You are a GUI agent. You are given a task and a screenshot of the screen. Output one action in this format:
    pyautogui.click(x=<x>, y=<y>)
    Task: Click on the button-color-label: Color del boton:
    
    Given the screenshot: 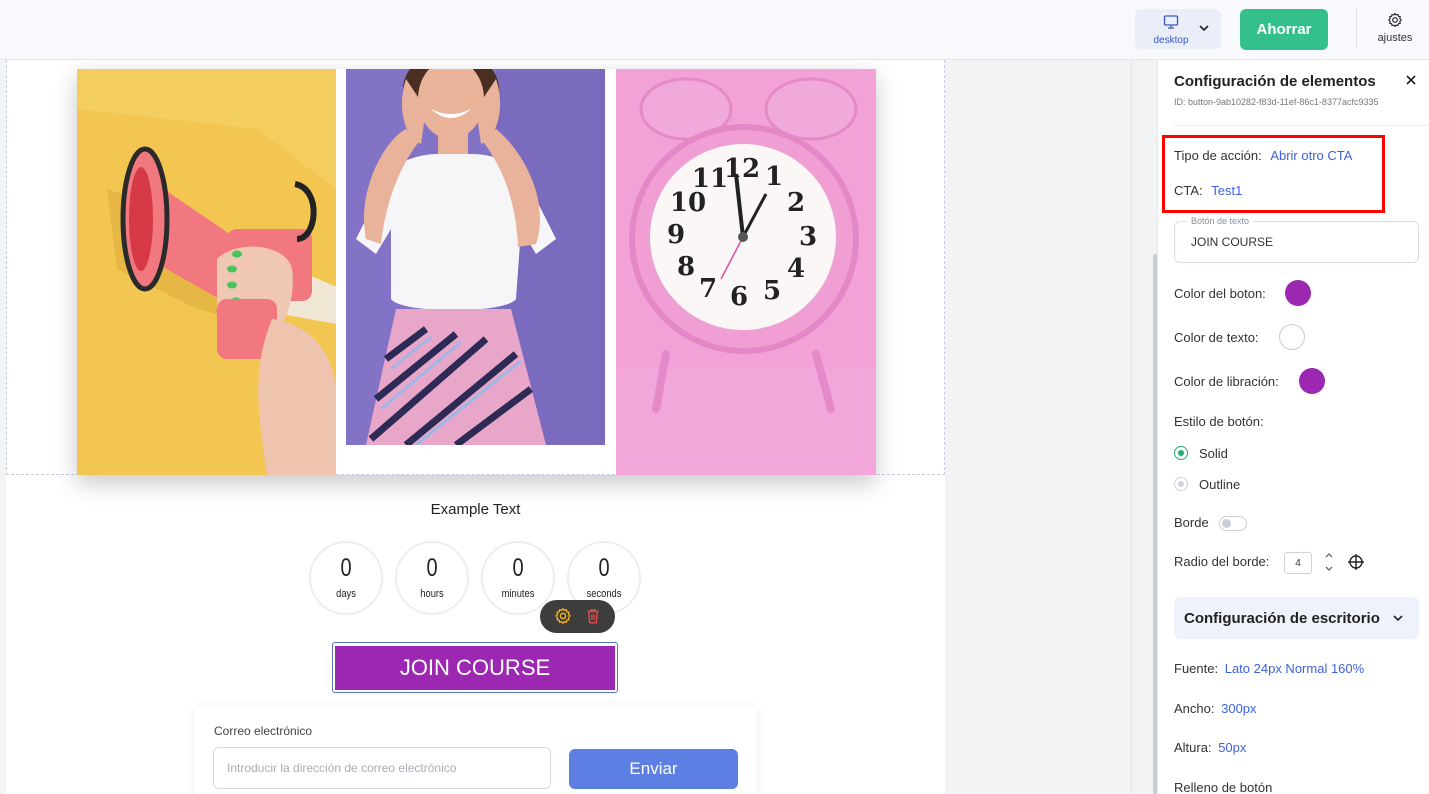 What is the action you would take?
    pyautogui.click(x=1220, y=293)
    